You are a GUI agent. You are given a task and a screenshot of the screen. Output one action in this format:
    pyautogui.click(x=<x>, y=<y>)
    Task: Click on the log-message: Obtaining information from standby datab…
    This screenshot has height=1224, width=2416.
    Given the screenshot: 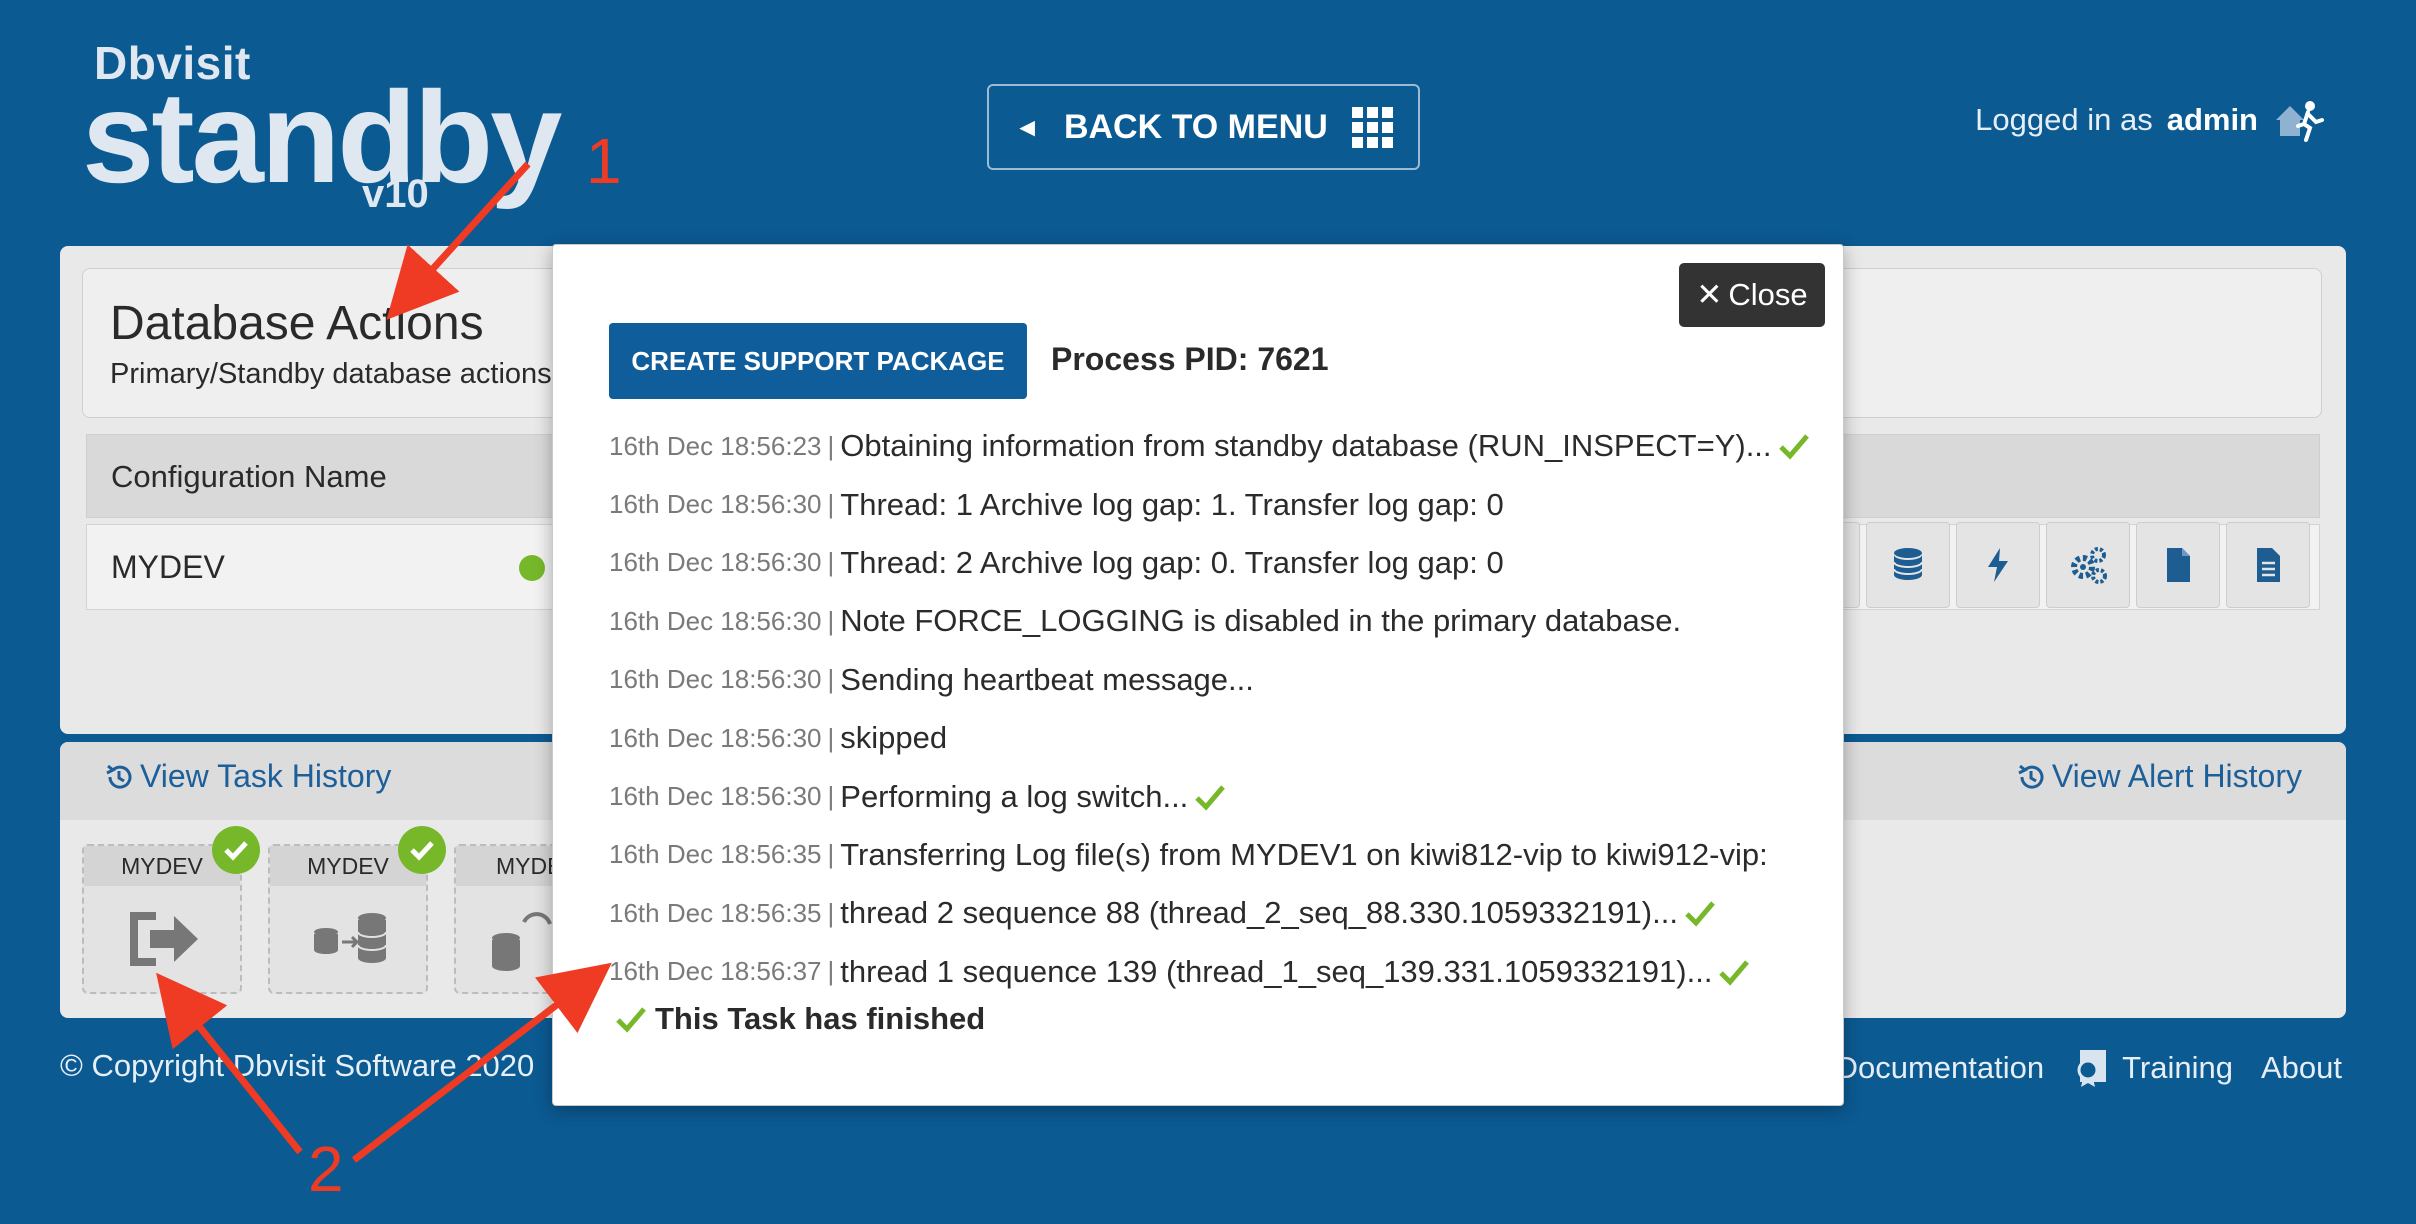 What is the action you would take?
    pyautogui.click(x=1306, y=446)
    